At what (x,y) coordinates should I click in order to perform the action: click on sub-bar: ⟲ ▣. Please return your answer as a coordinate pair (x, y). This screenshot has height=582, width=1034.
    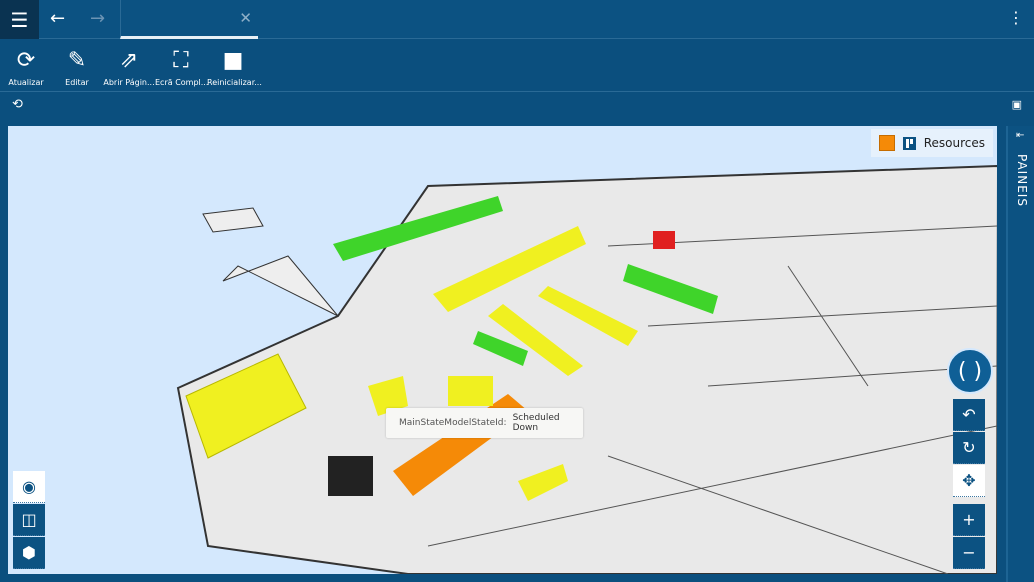
    Looking at the image, I should click on (517, 105).